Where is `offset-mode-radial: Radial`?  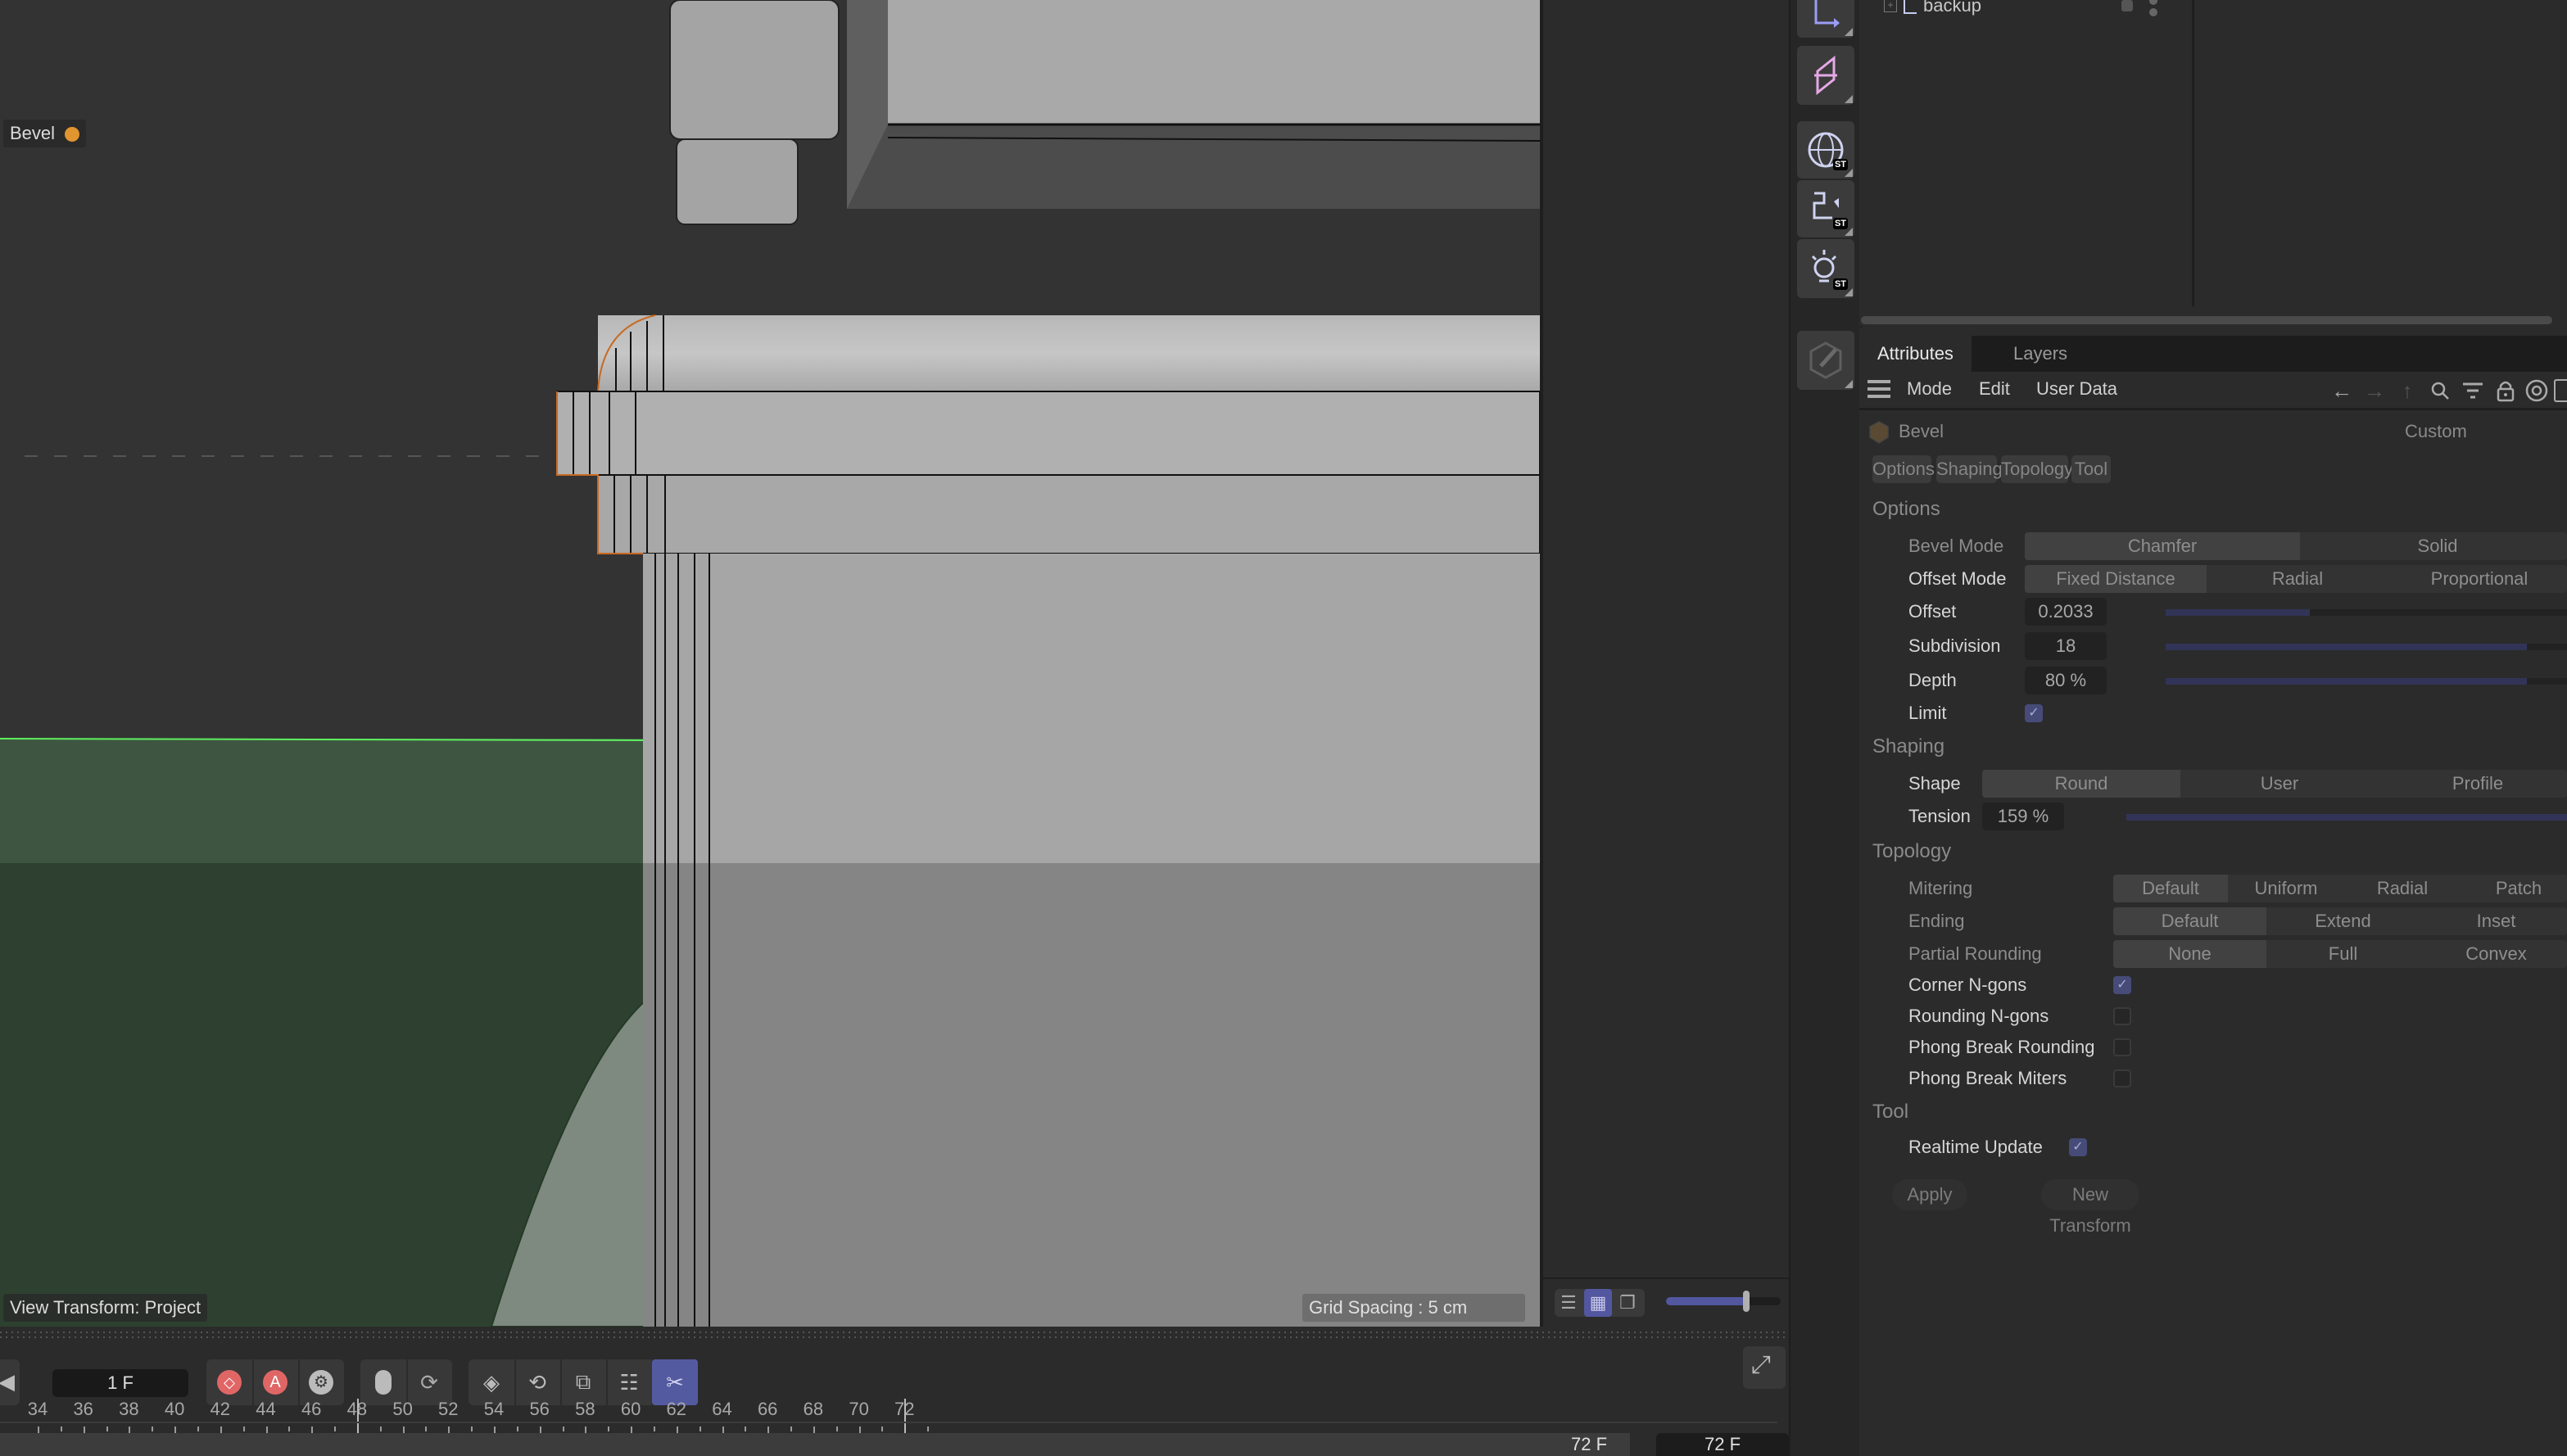
offset-mode-radial: Radial is located at coordinates (2297, 579).